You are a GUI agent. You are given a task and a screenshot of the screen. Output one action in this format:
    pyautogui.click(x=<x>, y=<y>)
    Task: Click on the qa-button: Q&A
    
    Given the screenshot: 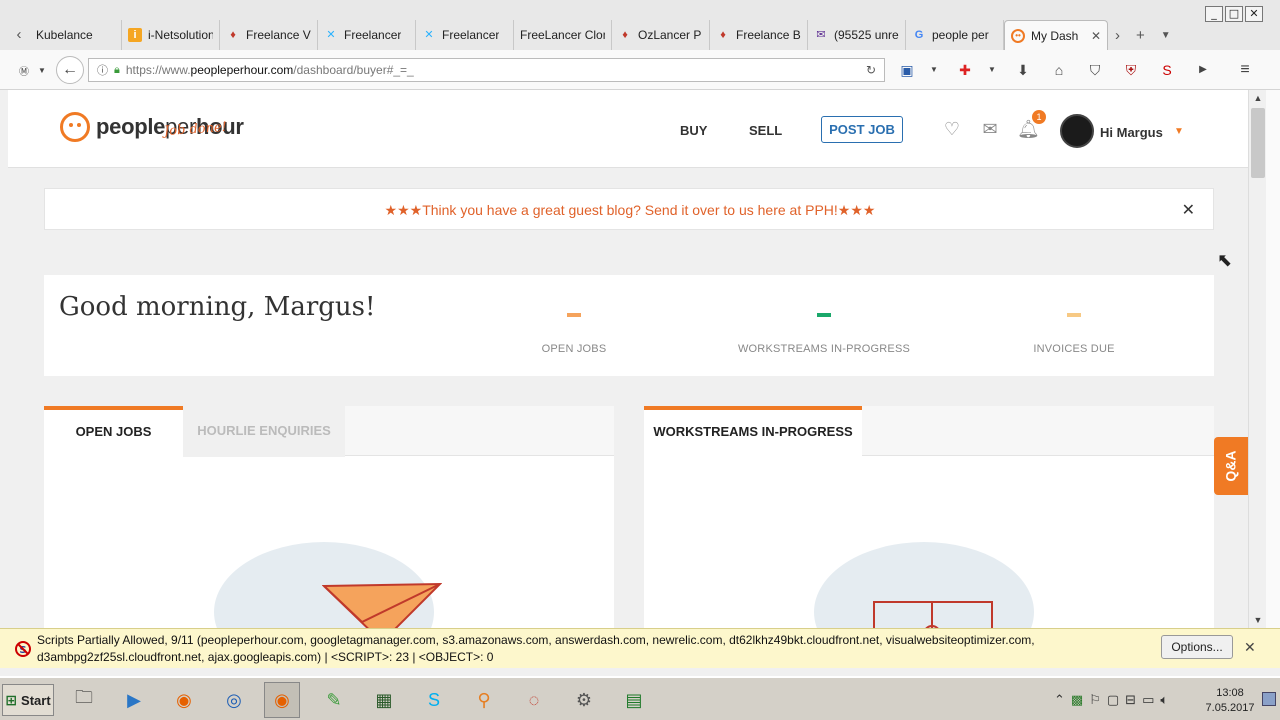 What is the action you would take?
    pyautogui.click(x=1231, y=466)
    